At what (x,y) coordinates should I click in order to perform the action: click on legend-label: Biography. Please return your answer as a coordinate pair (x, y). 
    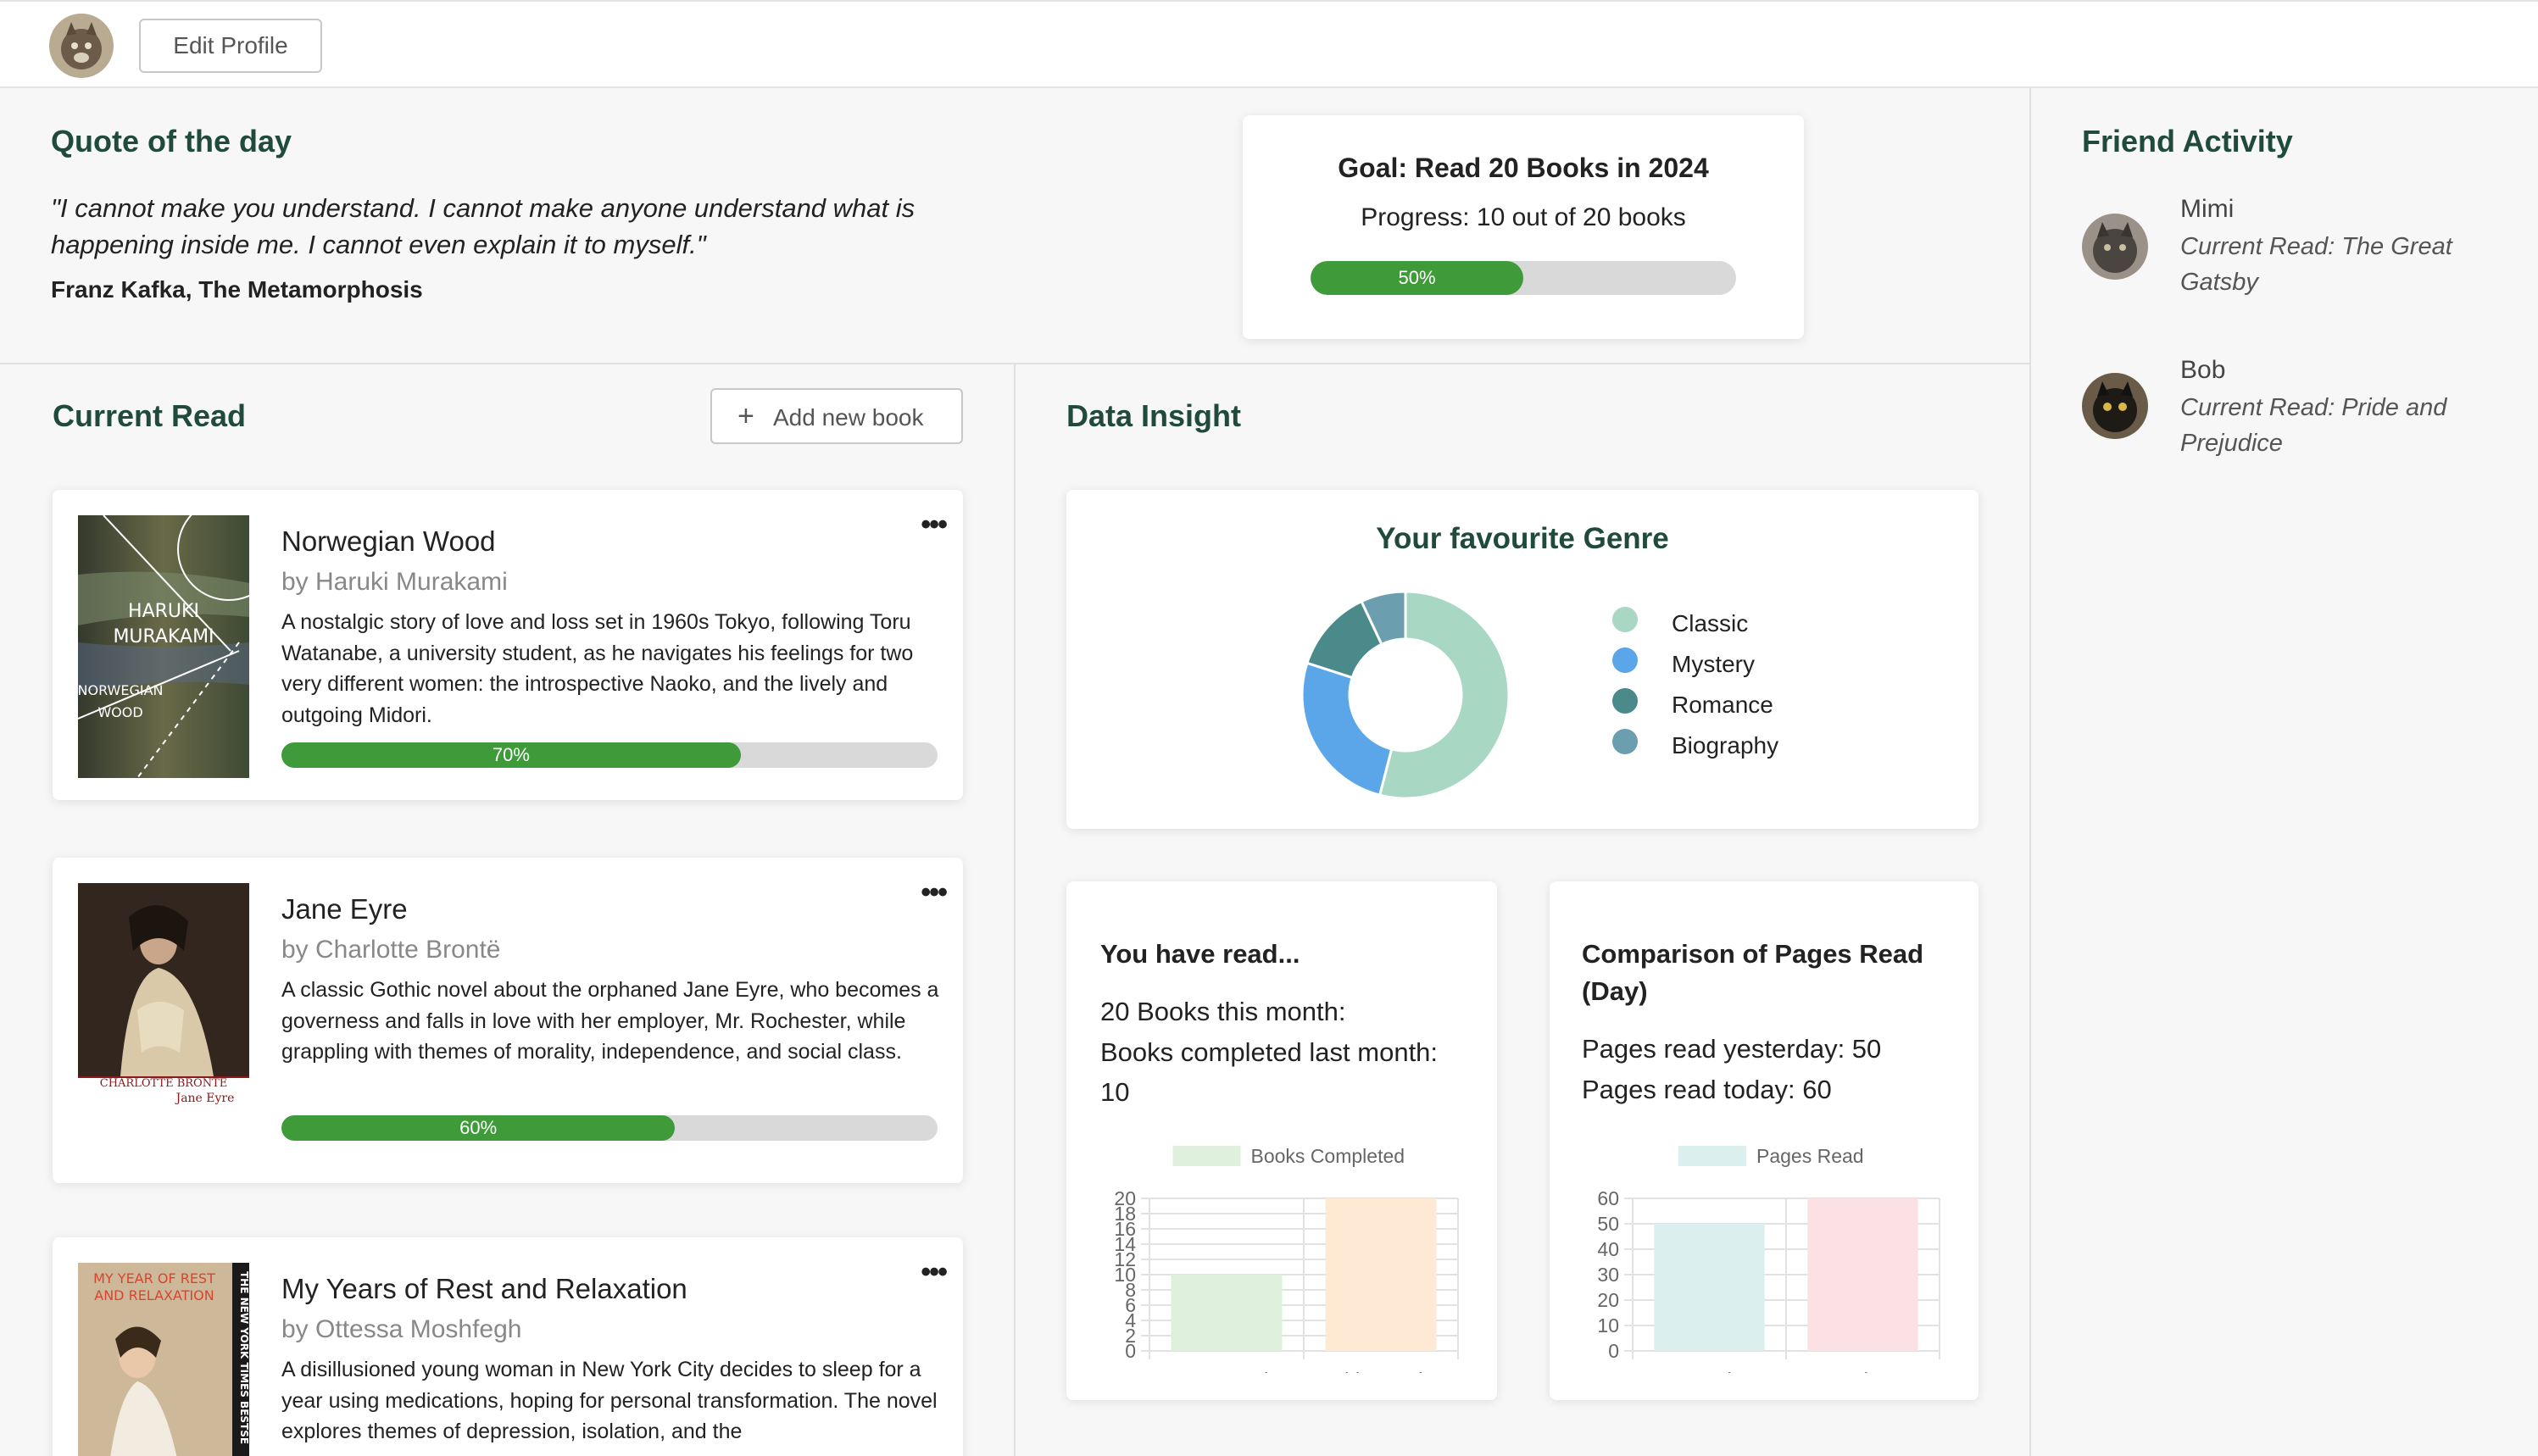
    Looking at the image, I should click on (1725, 745).